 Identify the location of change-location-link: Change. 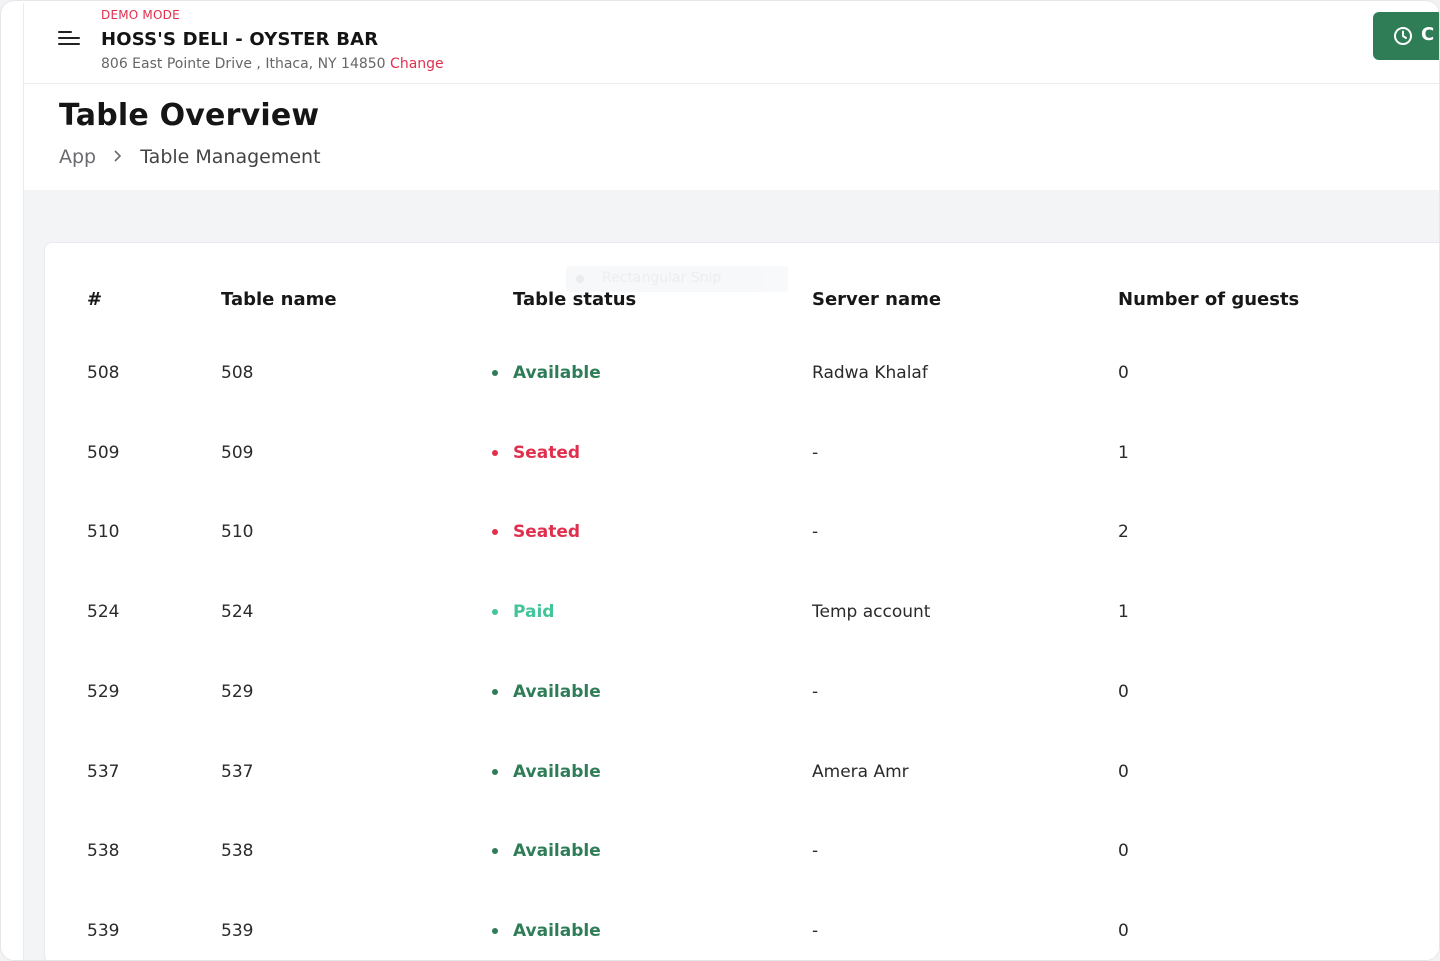
(417, 64).